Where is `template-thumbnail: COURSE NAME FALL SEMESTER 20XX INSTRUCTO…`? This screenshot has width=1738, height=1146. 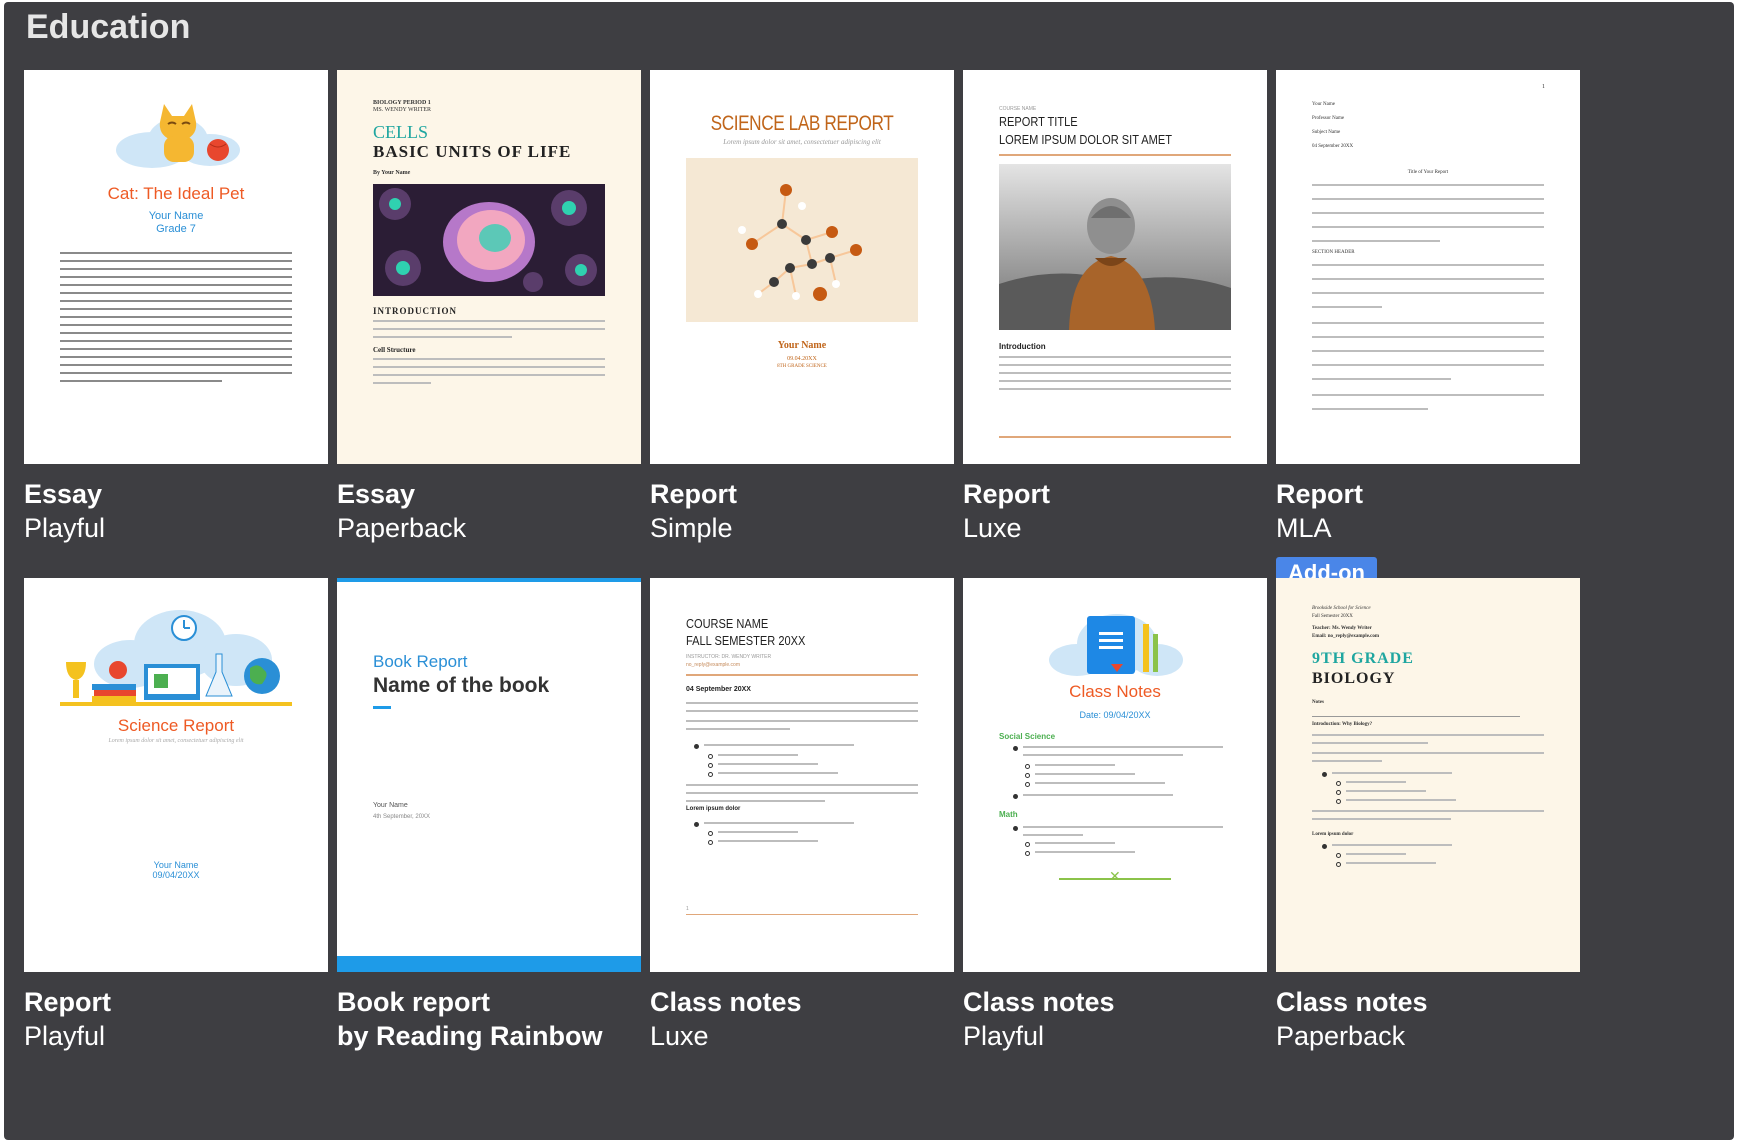 template-thumbnail: COURSE NAME FALL SEMESTER 20XX INSTRUCTO… is located at coordinates (802, 775).